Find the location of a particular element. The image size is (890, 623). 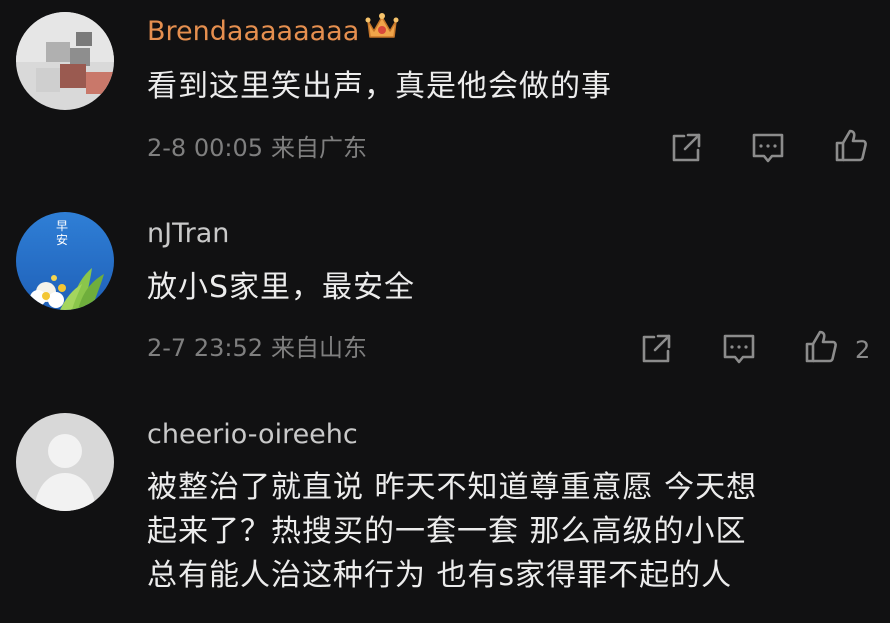

comment-text: 放小S家里，最安全 is located at coordinates (281, 287).